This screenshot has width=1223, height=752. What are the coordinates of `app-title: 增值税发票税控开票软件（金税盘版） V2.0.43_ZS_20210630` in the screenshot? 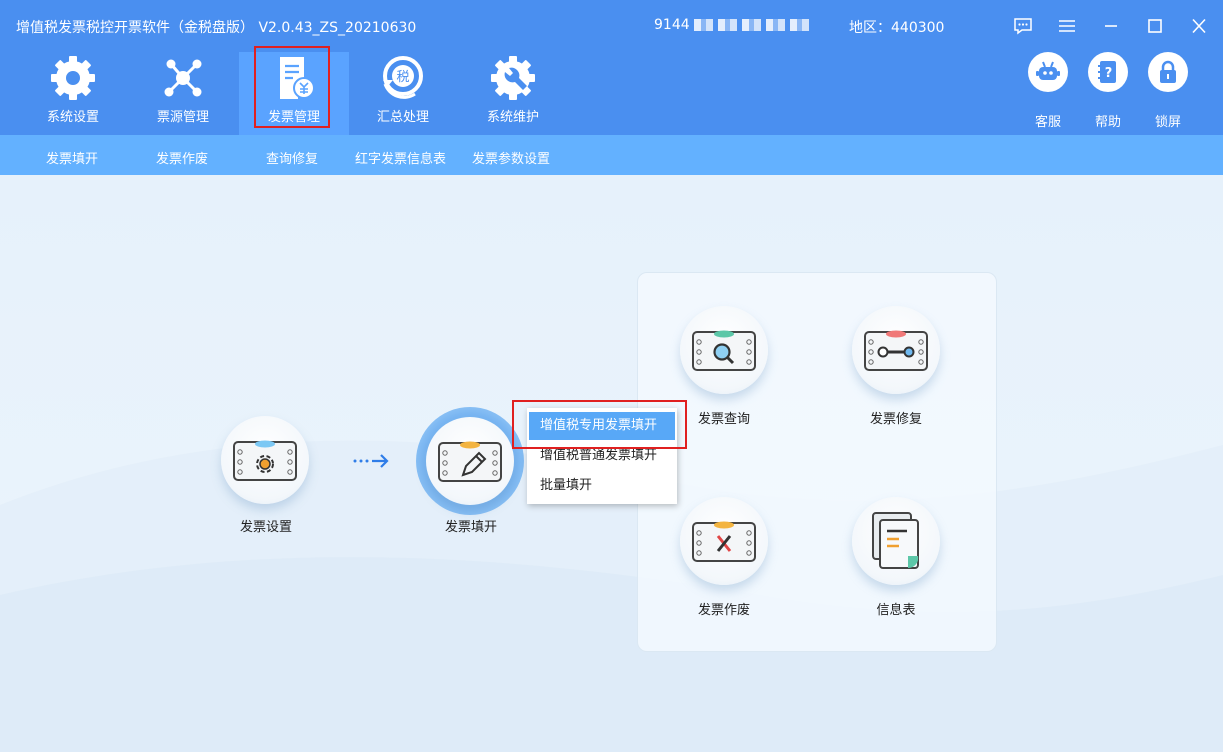 It's located at (216, 28).